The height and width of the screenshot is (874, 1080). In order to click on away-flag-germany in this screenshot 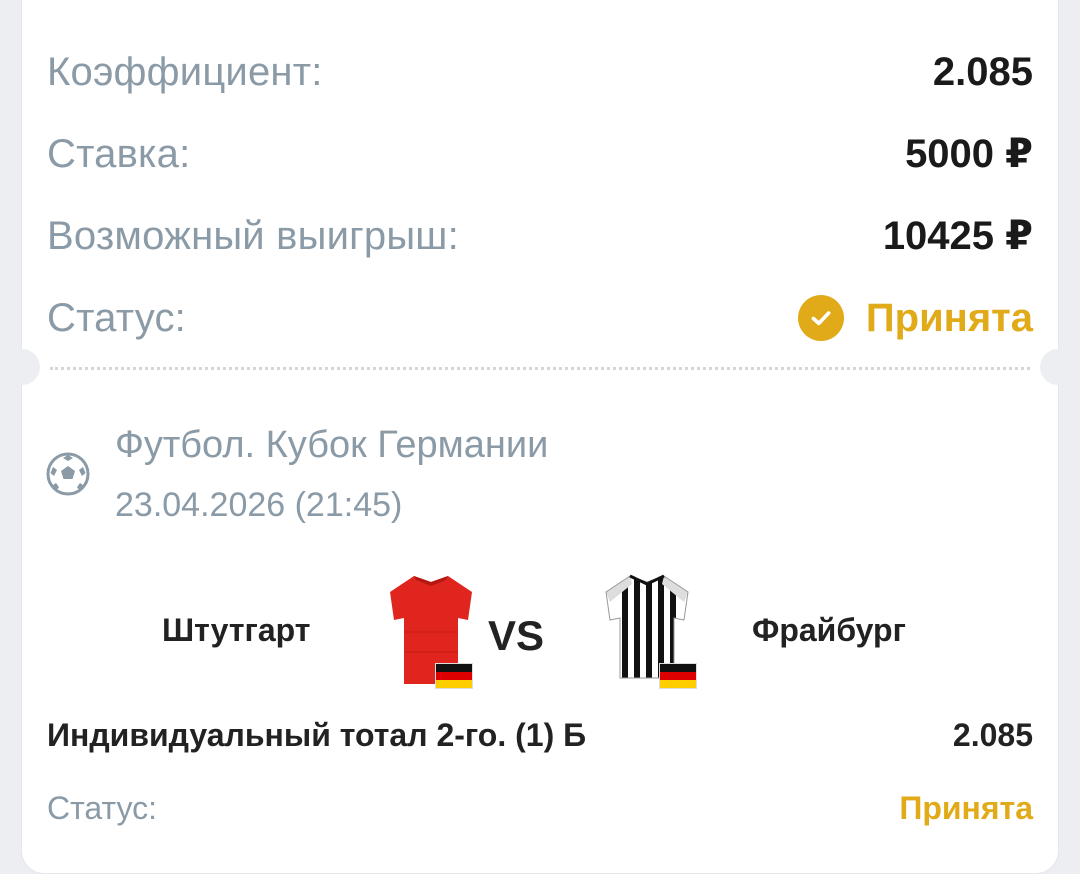, I will do `click(678, 676)`.